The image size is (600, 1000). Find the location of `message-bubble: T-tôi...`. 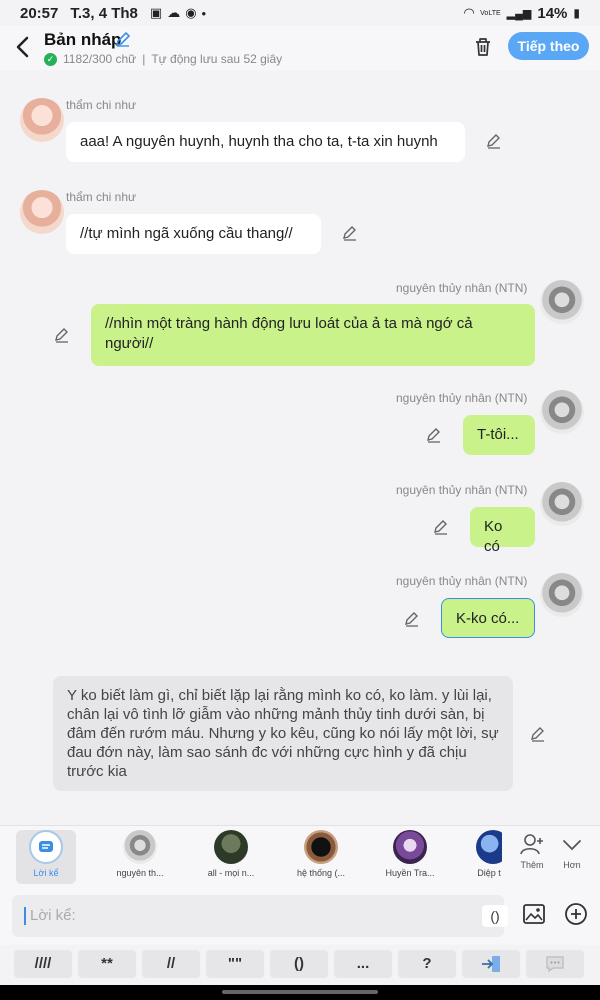

message-bubble: T-tôi... is located at coordinates (499, 435).